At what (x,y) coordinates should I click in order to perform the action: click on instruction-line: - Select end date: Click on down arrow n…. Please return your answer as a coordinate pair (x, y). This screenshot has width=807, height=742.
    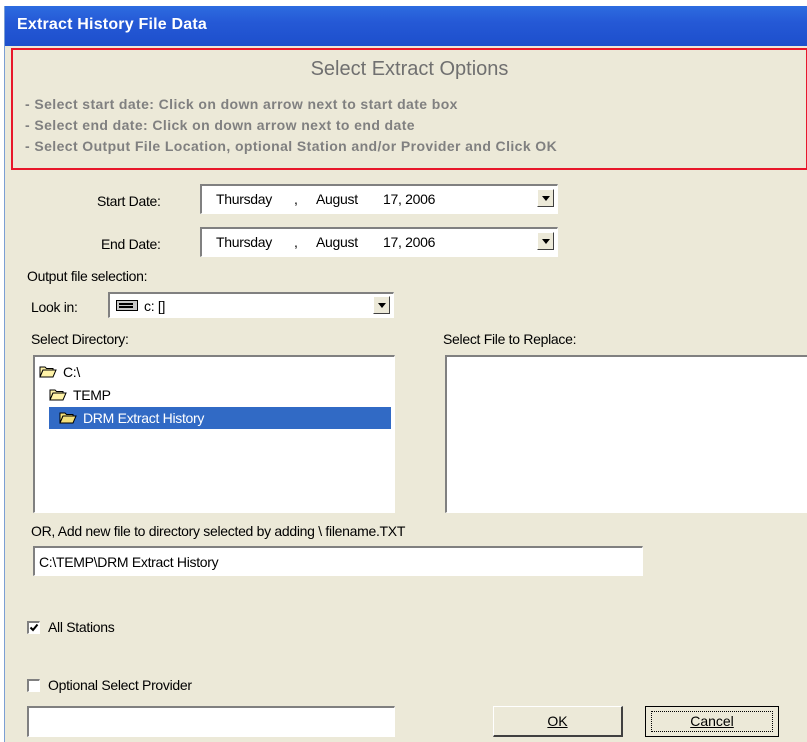
    Looking at the image, I should click on (220, 125).